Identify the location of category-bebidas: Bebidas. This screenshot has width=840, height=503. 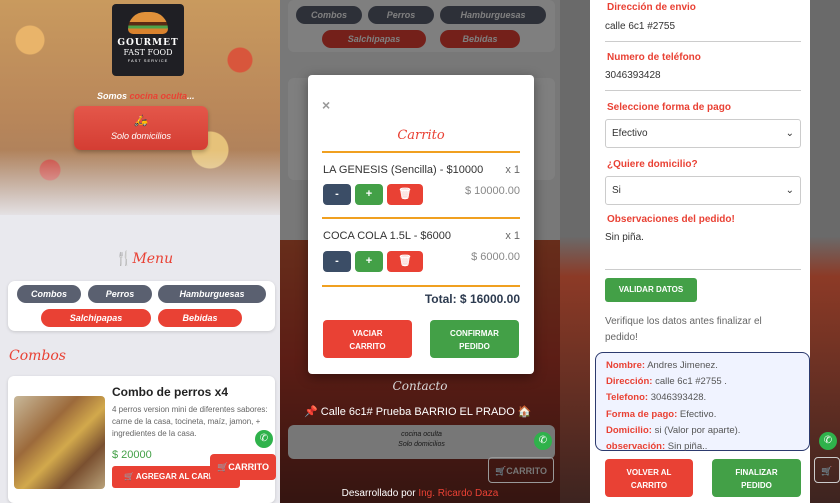
(200, 318).